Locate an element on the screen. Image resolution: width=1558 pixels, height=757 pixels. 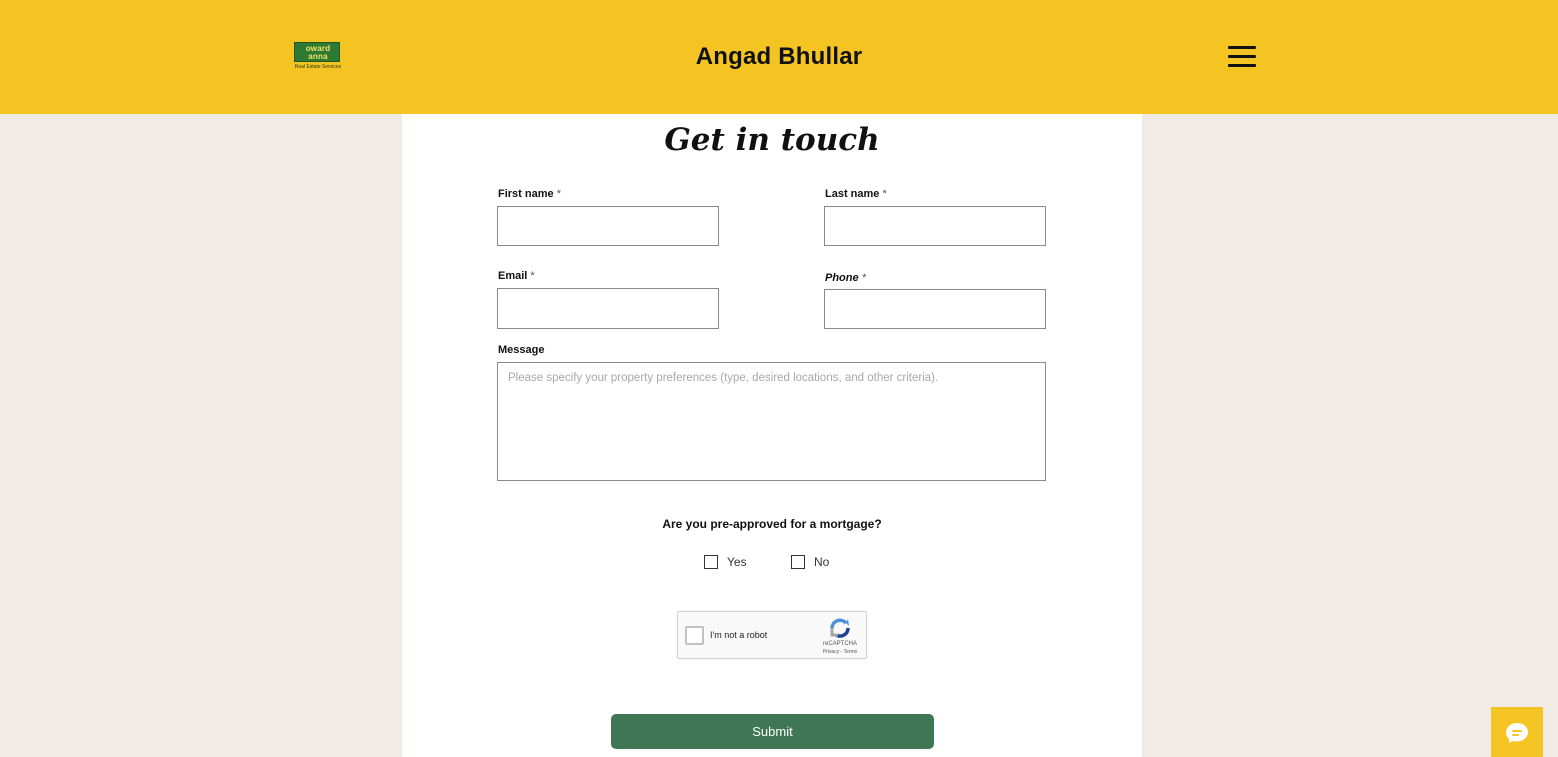
email-label: Email * is located at coordinates (516, 276).